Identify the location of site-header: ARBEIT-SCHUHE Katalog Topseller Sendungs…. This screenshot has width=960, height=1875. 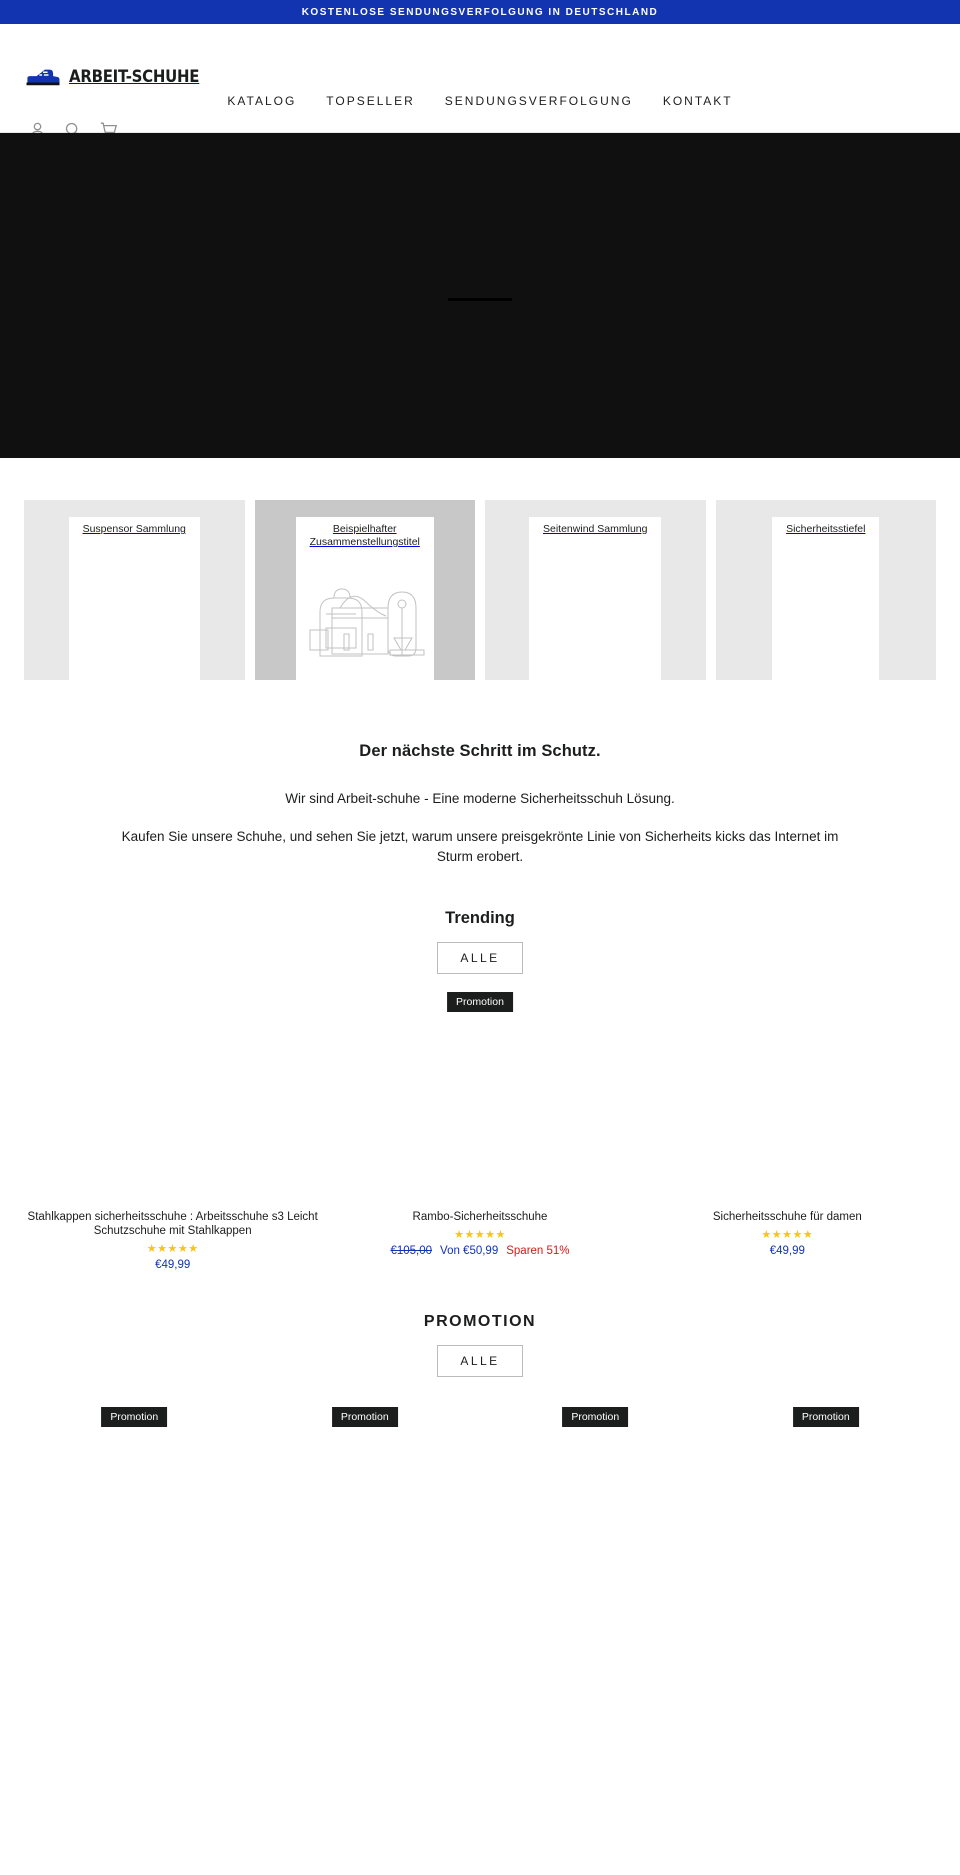
(480, 81).